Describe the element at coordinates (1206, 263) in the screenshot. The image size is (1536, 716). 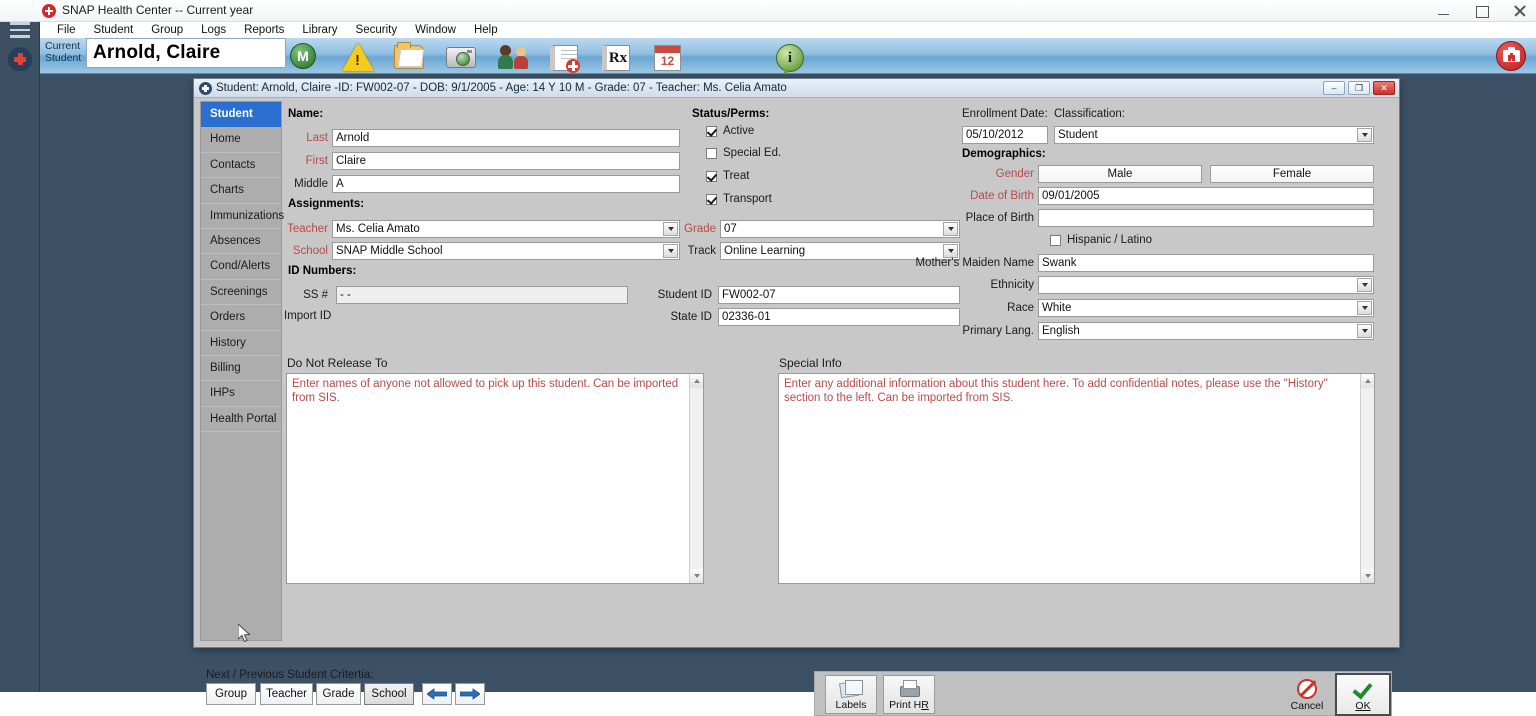
I see `mothers-maiden-name-input: Swank` at that location.